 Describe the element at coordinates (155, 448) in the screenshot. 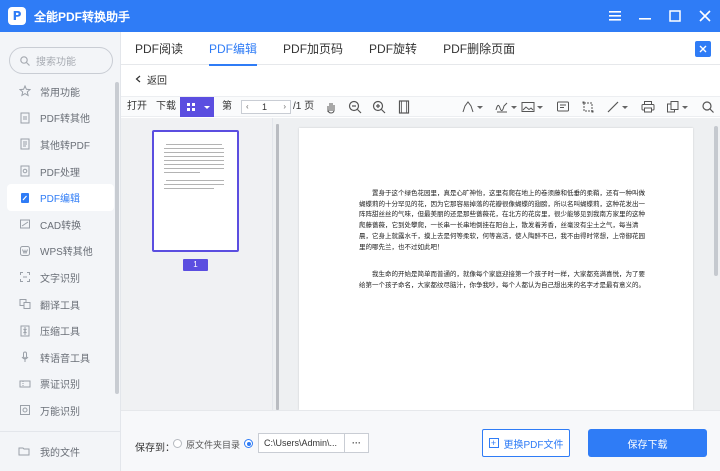

I see `save-to-label: 保存到：` at that location.